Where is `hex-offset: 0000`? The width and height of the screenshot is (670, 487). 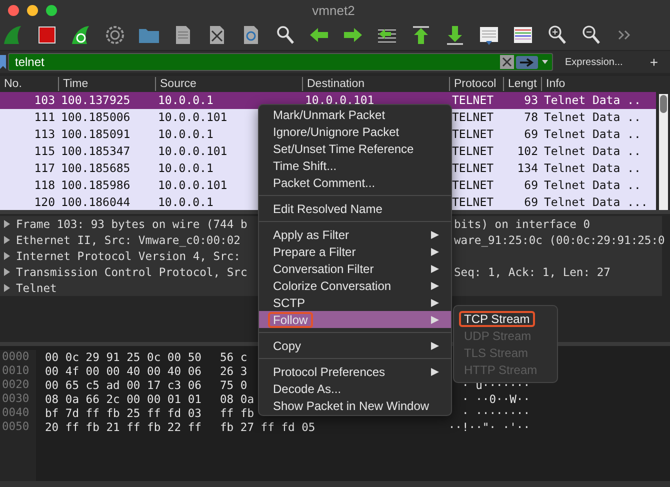 hex-offset: 0000 is located at coordinates (15, 357).